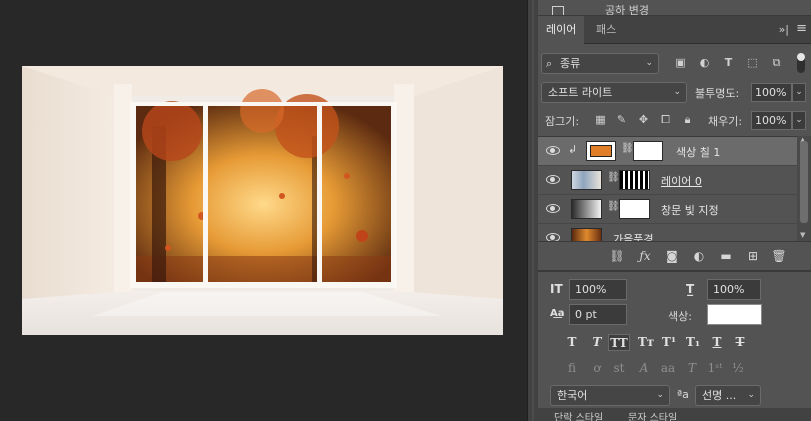 This screenshot has height=421, width=811. What do you see at coordinates (728, 63) in the screenshot?
I see `type-filter-icon: T` at bounding box center [728, 63].